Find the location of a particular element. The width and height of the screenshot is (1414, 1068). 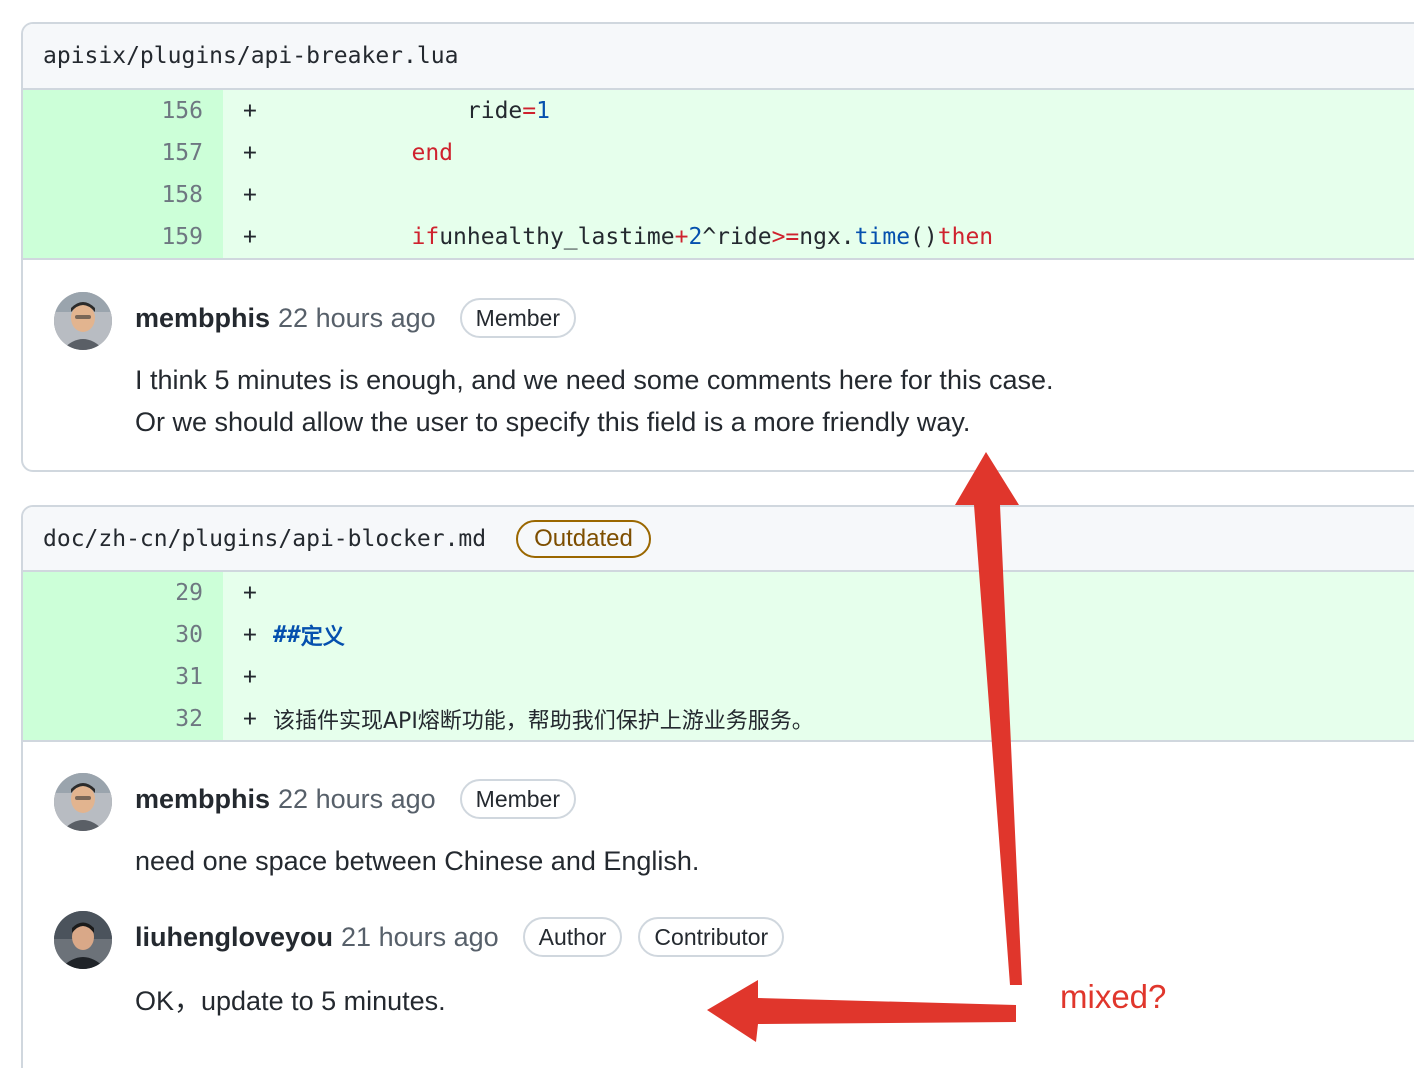

code-token: ^ride is located at coordinates (737, 237).